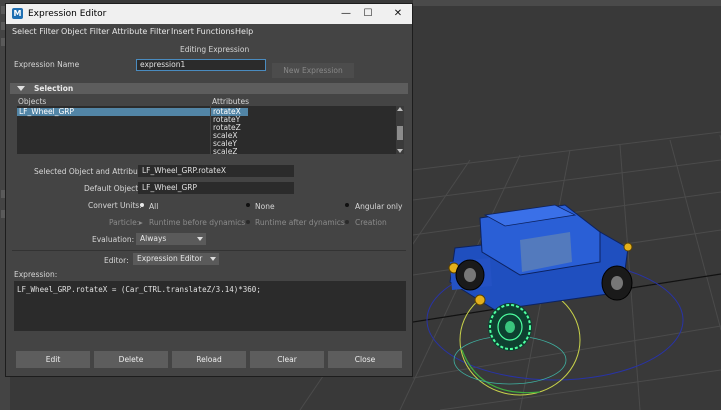  I want to click on maya-app-icon: M, so click(17, 13).